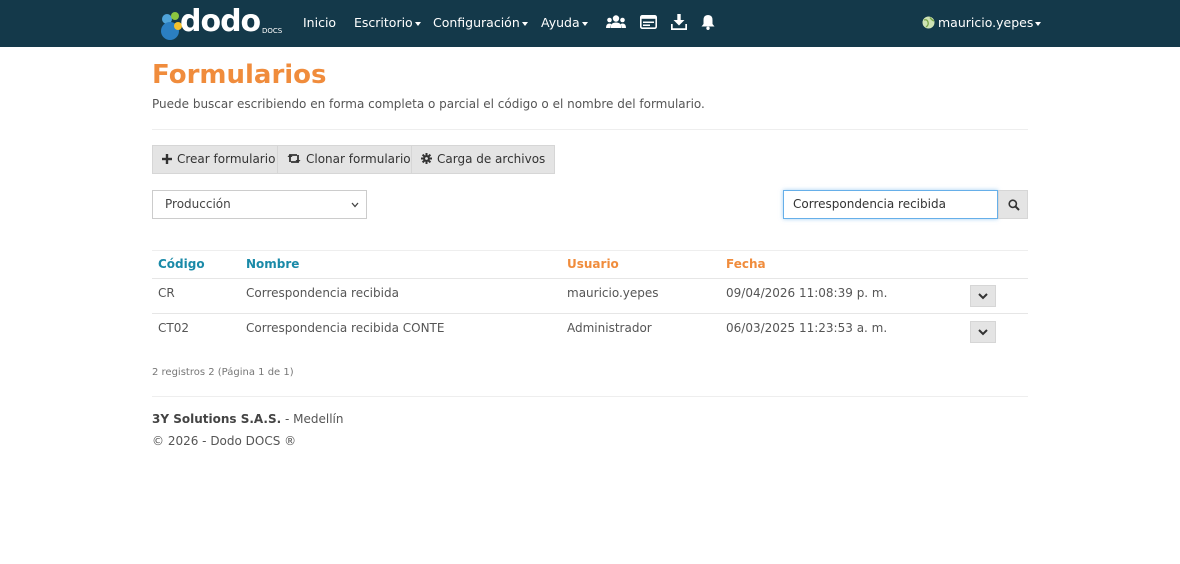 The height and width of the screenshot is (564, 1180). Describe the element at coordinates (890, 204) in the screenshot. I see `search-input: Correspondencia recibida` at that location.